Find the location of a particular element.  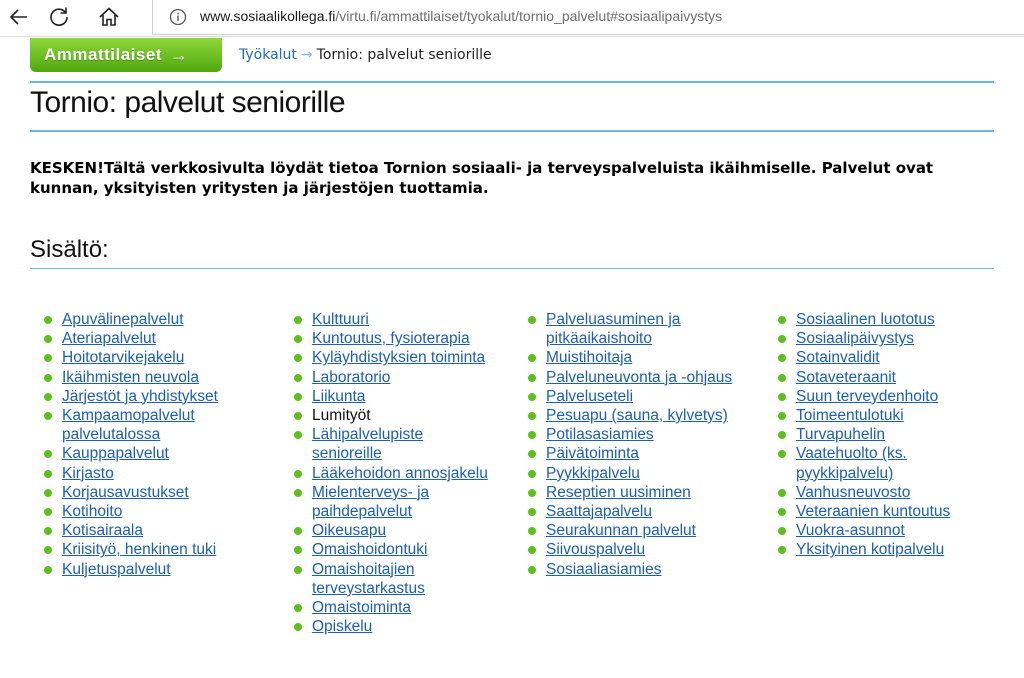

service-link-text: Pesuapu (sauna, kylvetys) is located at coordinates (637, 416).